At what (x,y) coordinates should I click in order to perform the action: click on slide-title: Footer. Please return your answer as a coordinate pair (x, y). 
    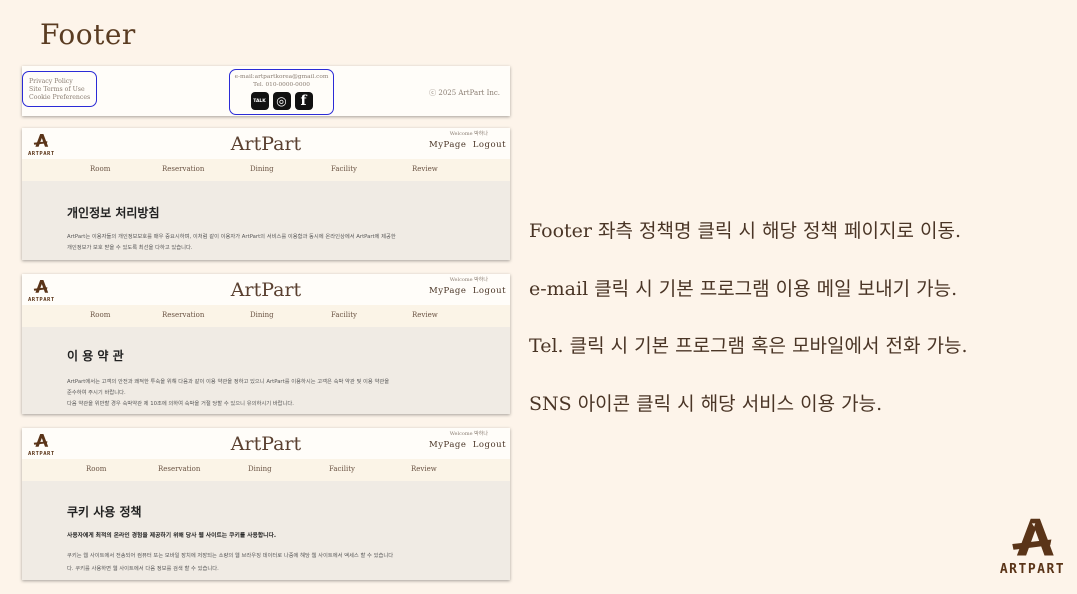
    Looking at the image, I should click on (88, 34).